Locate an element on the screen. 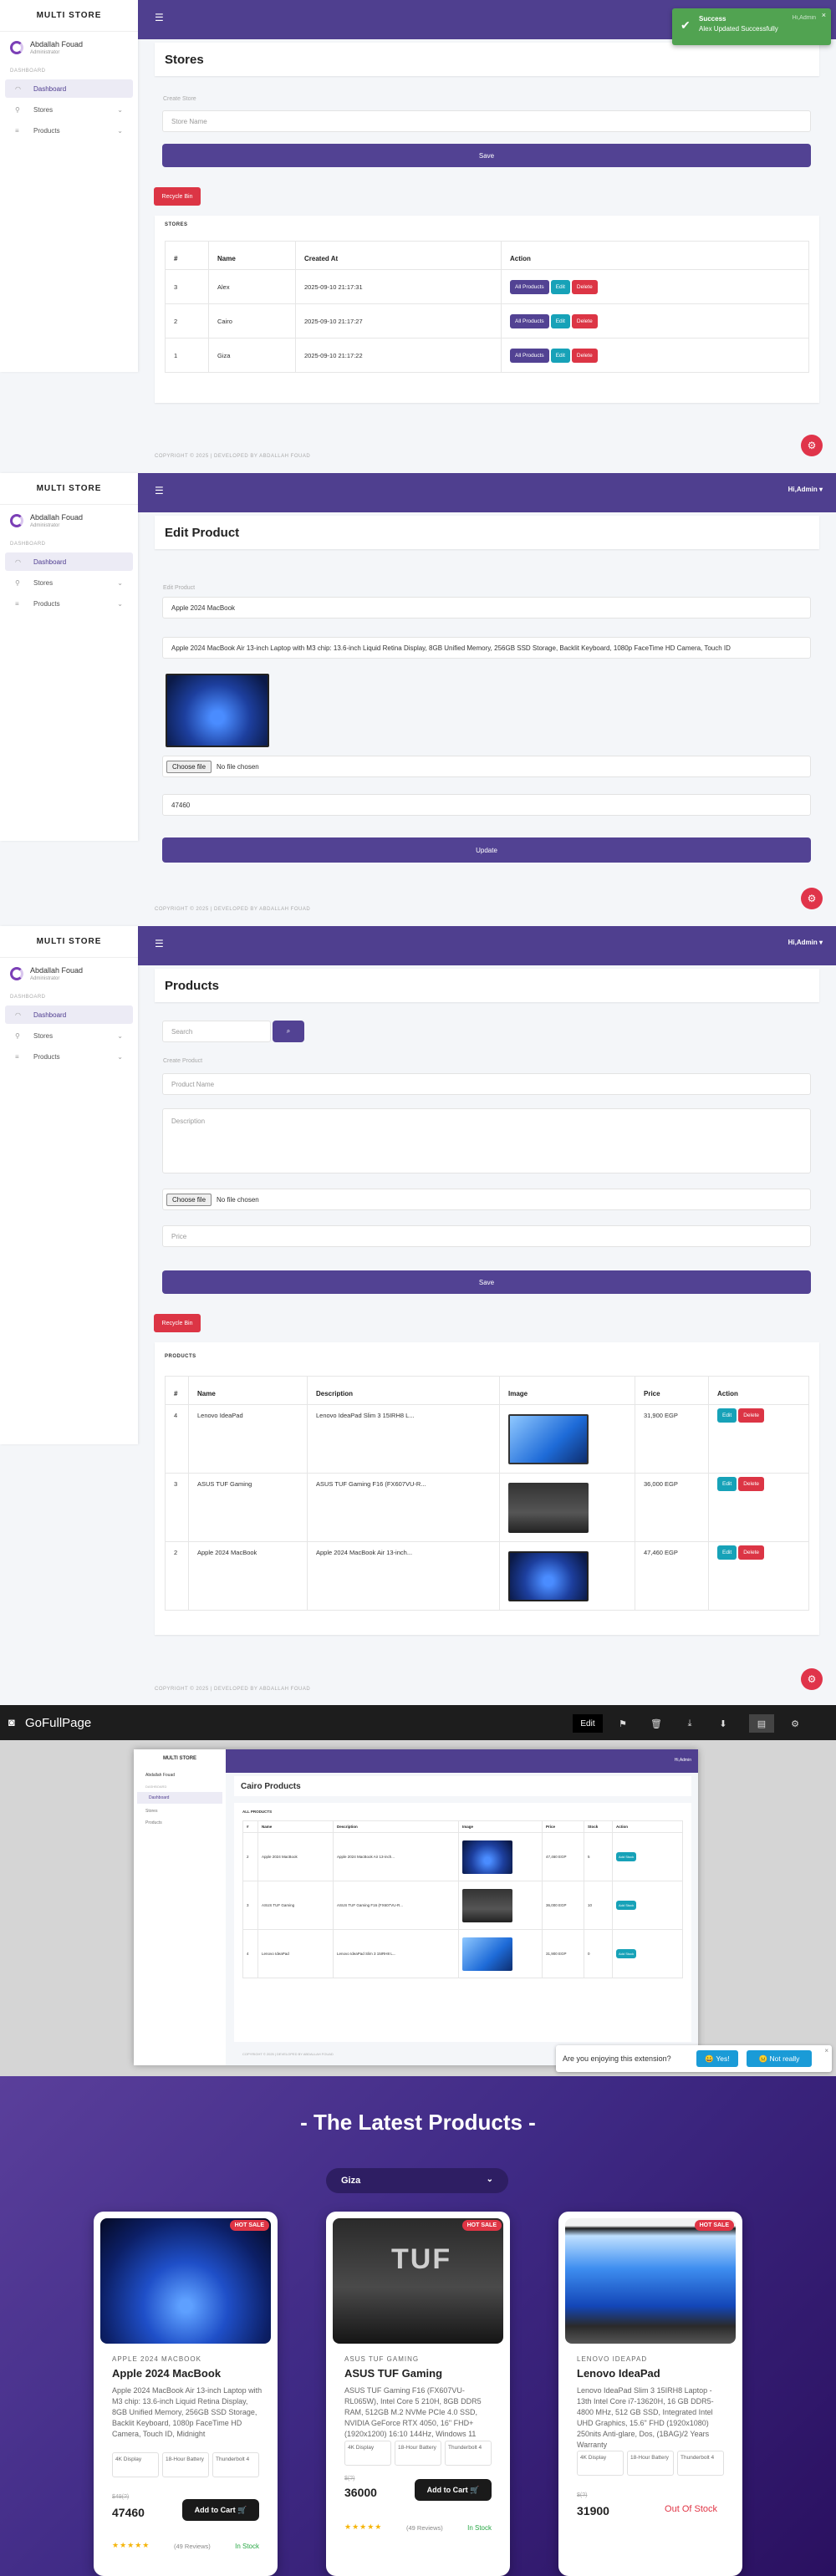 Image resolution: width=836 pixels, height=2576 pixels. survey-yes-button: 😀 Yes! is located at coordinates (717, 2058).